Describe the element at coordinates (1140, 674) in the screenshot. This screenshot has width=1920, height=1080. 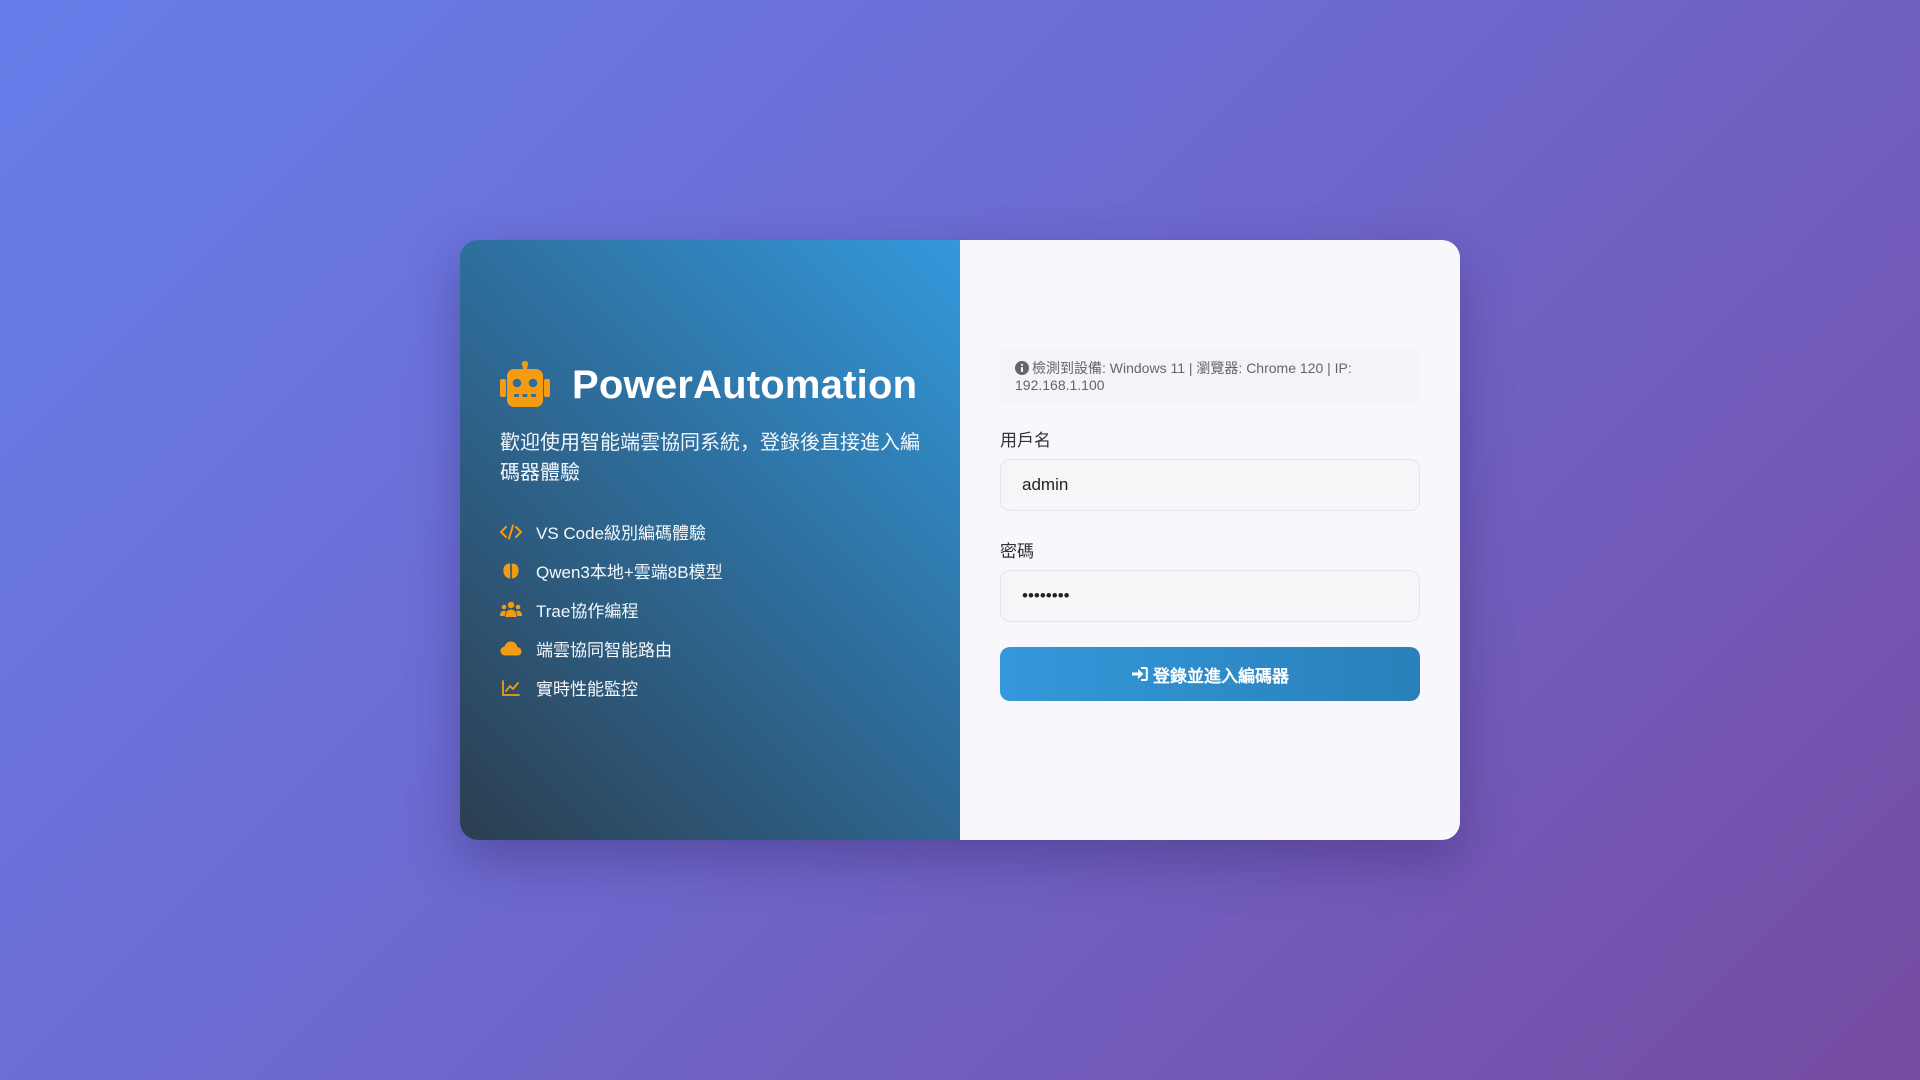
I see `sign-in-icon` at that location.